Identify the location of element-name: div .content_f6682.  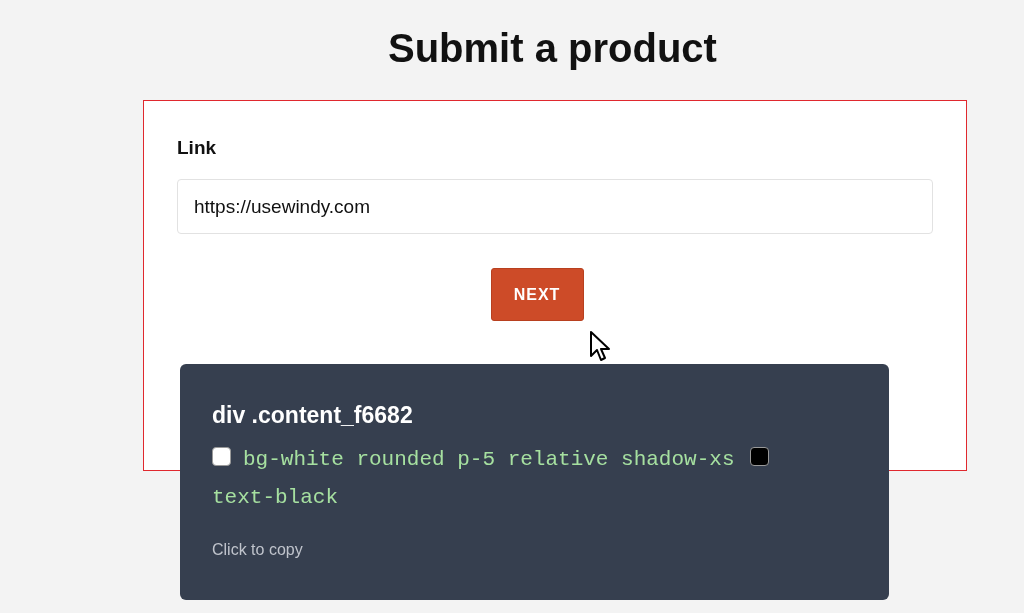
(312, 415).